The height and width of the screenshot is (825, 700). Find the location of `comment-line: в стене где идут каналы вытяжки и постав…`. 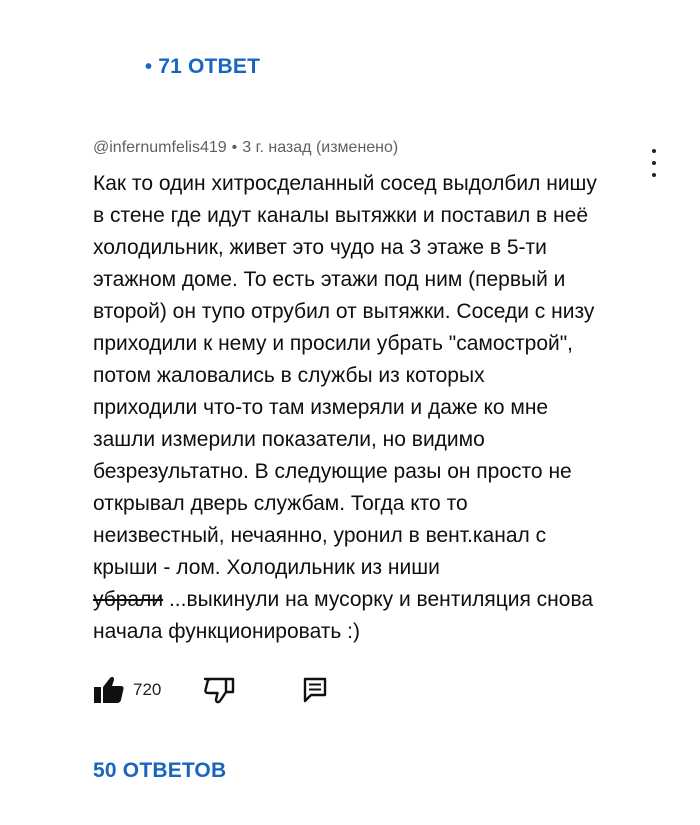

comment-line: в стене где идут каналы вытяжки и постав… is located at coordinates (341, 215).